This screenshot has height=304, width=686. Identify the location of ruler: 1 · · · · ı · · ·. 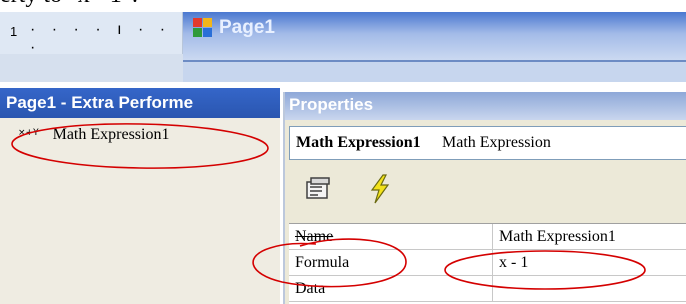
(91, 33).